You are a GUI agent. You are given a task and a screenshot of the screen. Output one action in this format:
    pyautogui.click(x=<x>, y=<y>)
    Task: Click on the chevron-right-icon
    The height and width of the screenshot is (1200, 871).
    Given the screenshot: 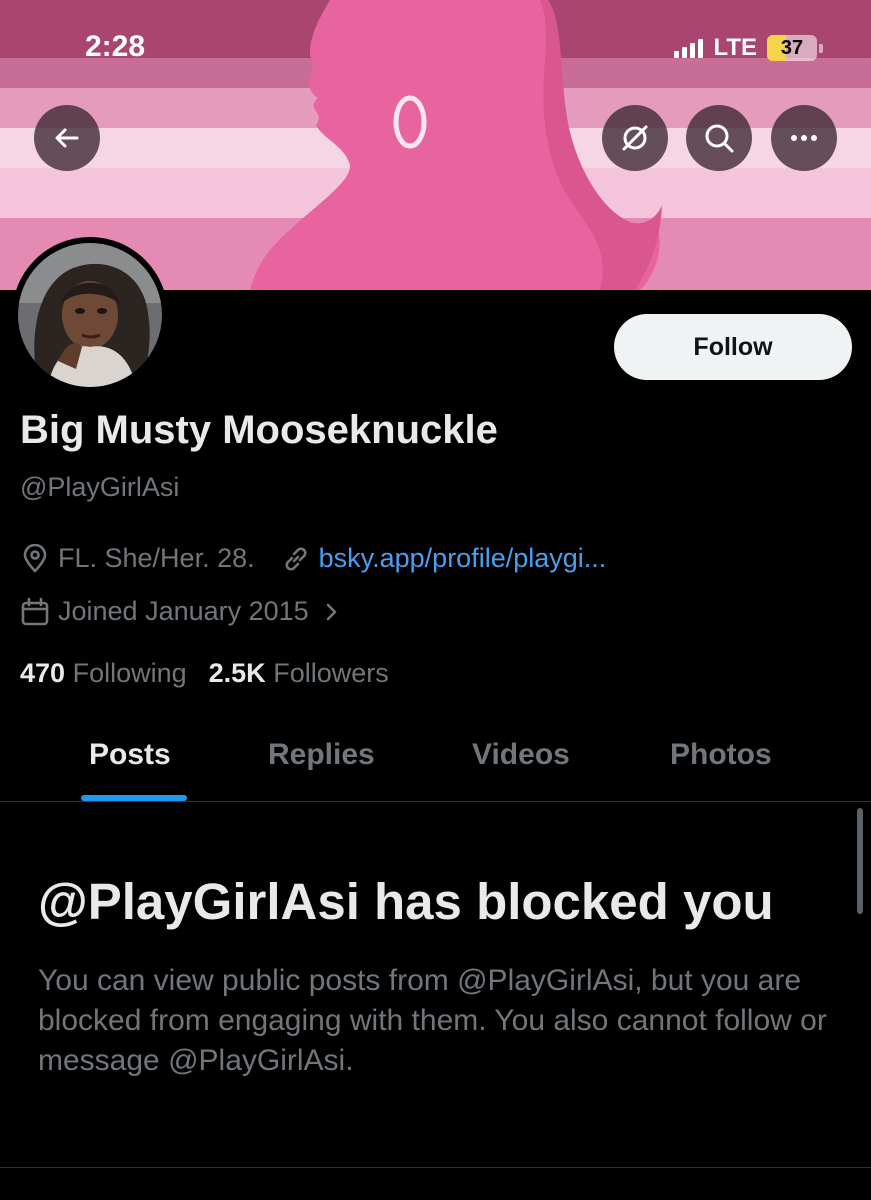 What is the action you would take?
    pyautogui.click(x=331, y=611)
    